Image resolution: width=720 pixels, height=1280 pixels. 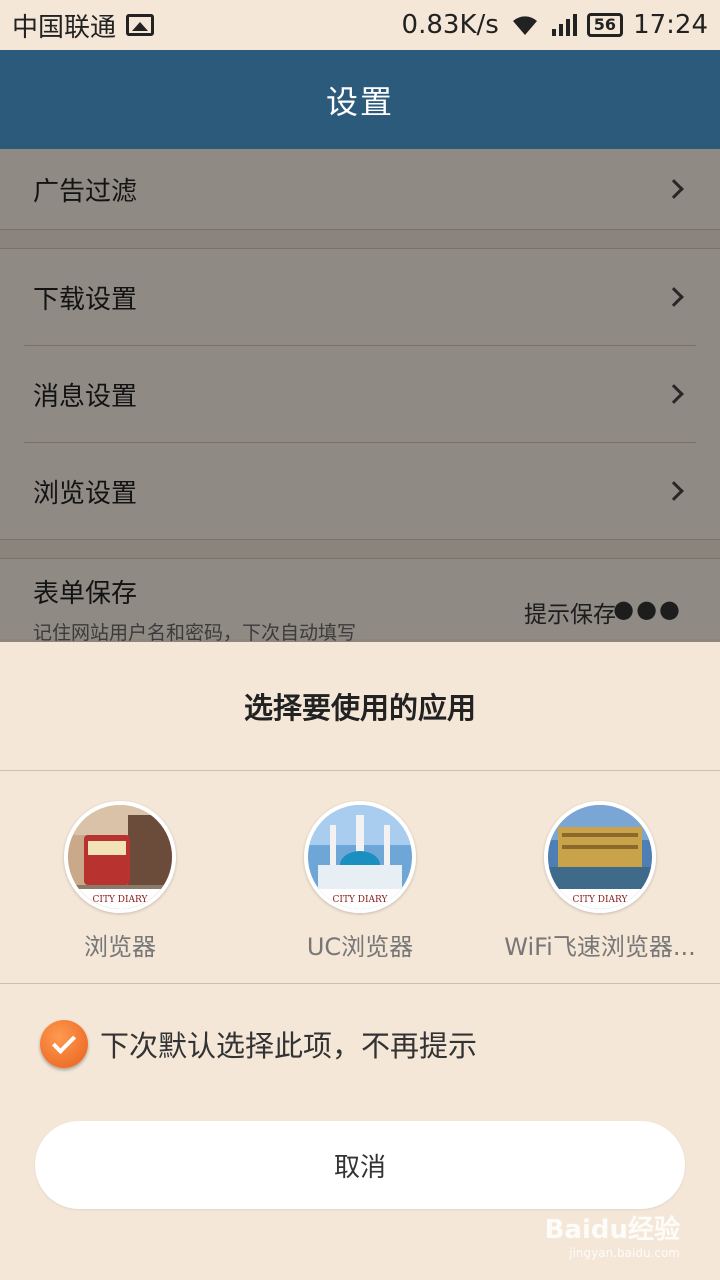 I want to click on page-title: 设置, so click(x=359, y=101).